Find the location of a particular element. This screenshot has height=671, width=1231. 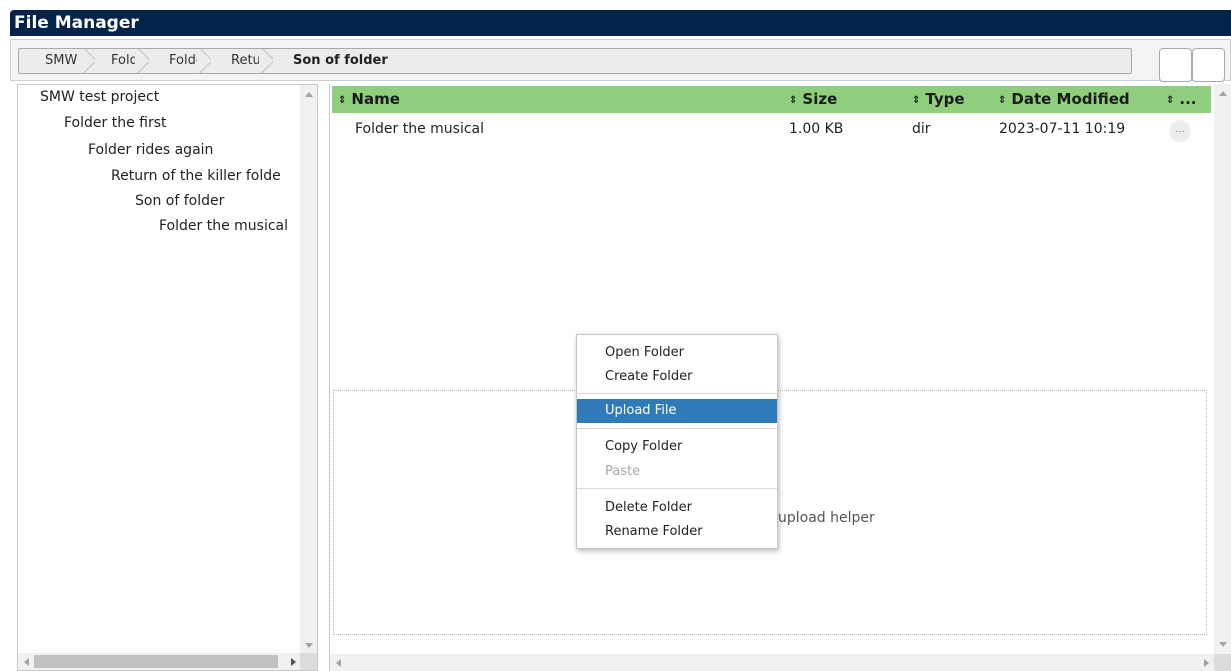

tree-item-smw-test-project: SMW test project is located at coordinates (99, 97).